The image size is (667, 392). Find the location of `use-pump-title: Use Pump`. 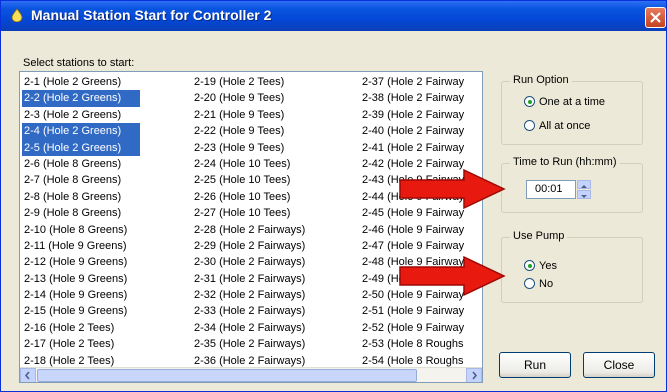

use-pump-title: Use Pump is located at coordinates (539, 236).